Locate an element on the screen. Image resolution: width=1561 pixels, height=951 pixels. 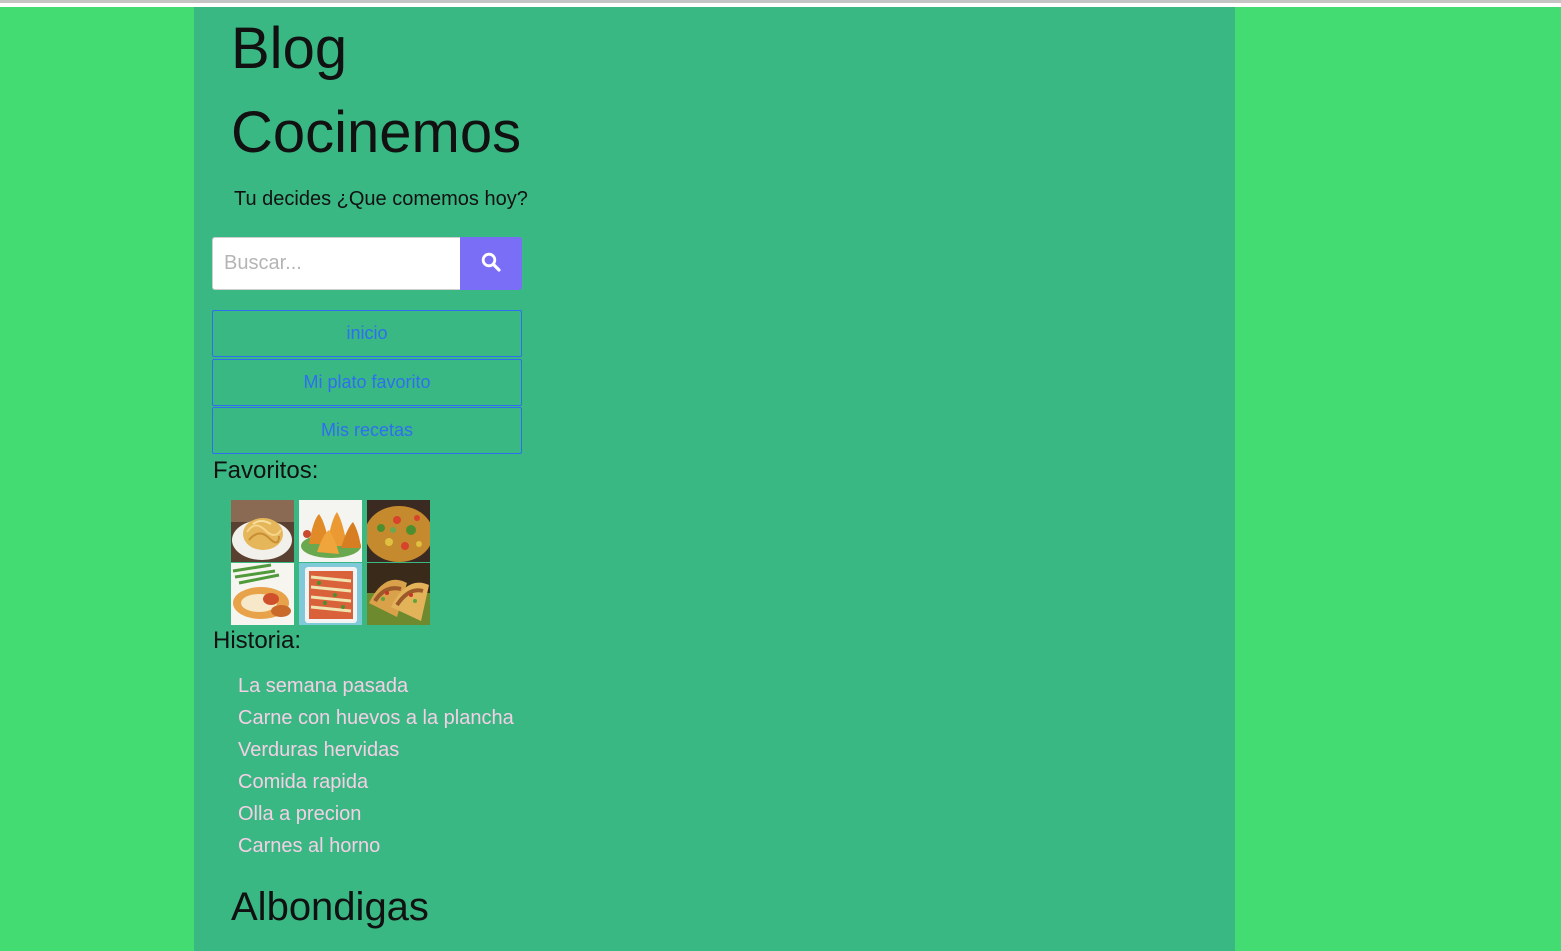
list-item: Carne con huevos a la plancha is located at coordinates (376, 720).